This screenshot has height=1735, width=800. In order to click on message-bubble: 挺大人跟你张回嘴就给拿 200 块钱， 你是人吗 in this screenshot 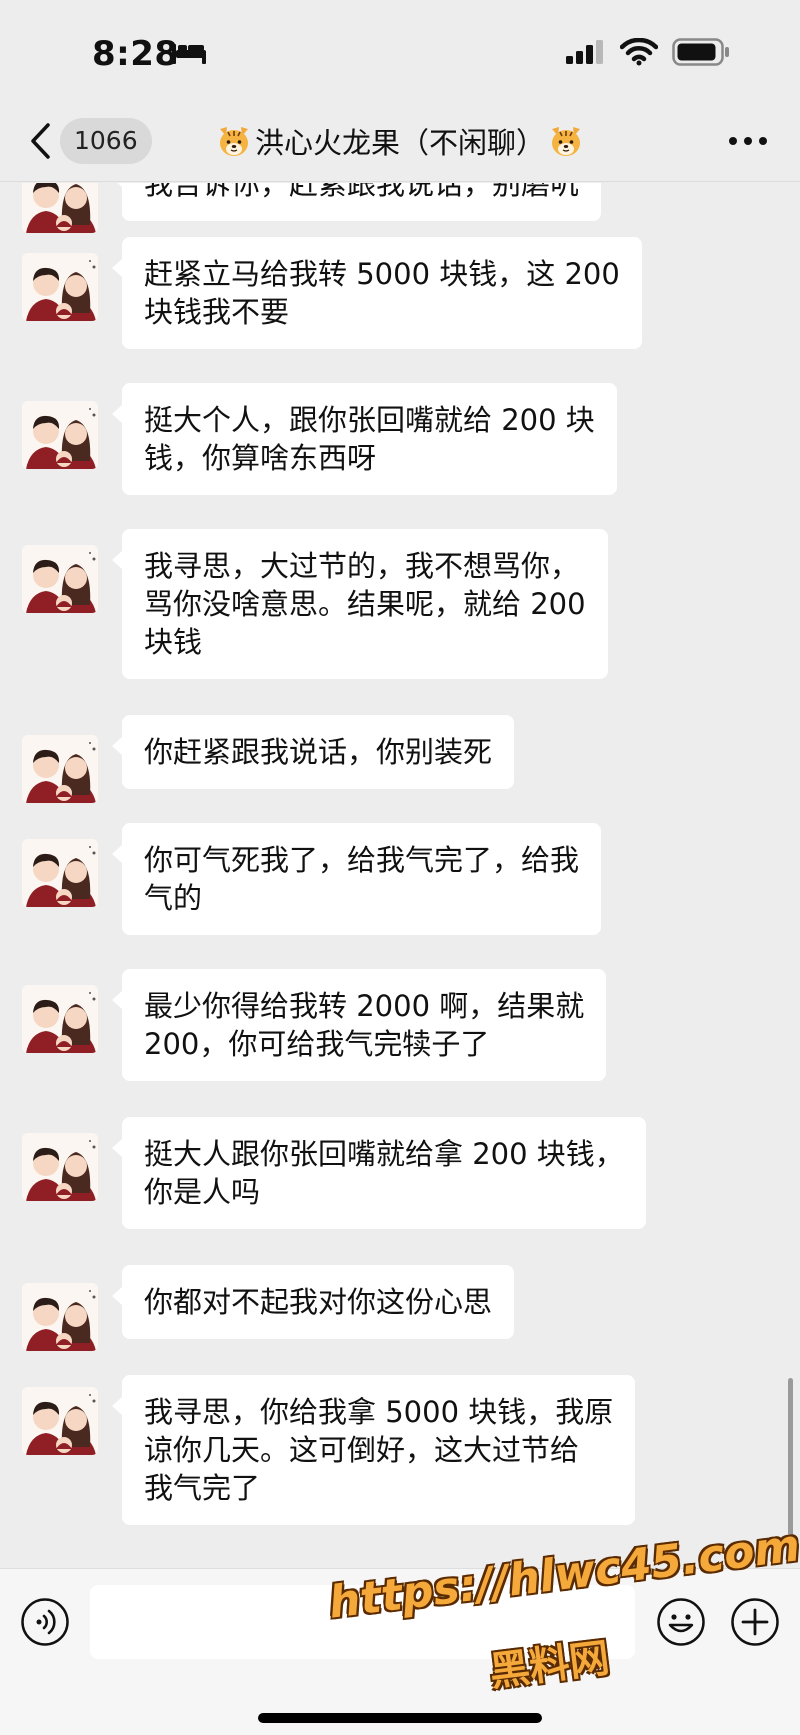, I will do `click(379, 1173)`.